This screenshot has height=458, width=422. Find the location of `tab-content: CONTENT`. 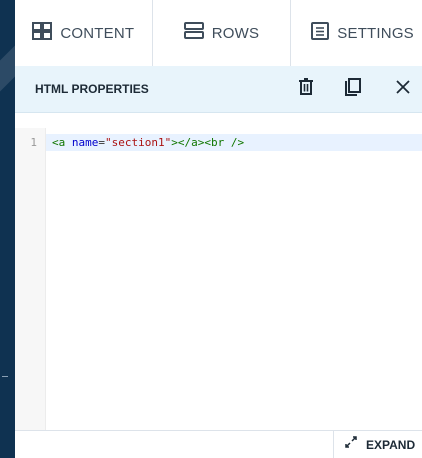

tab-content: CONTENT is located at coordinates (83, 33).